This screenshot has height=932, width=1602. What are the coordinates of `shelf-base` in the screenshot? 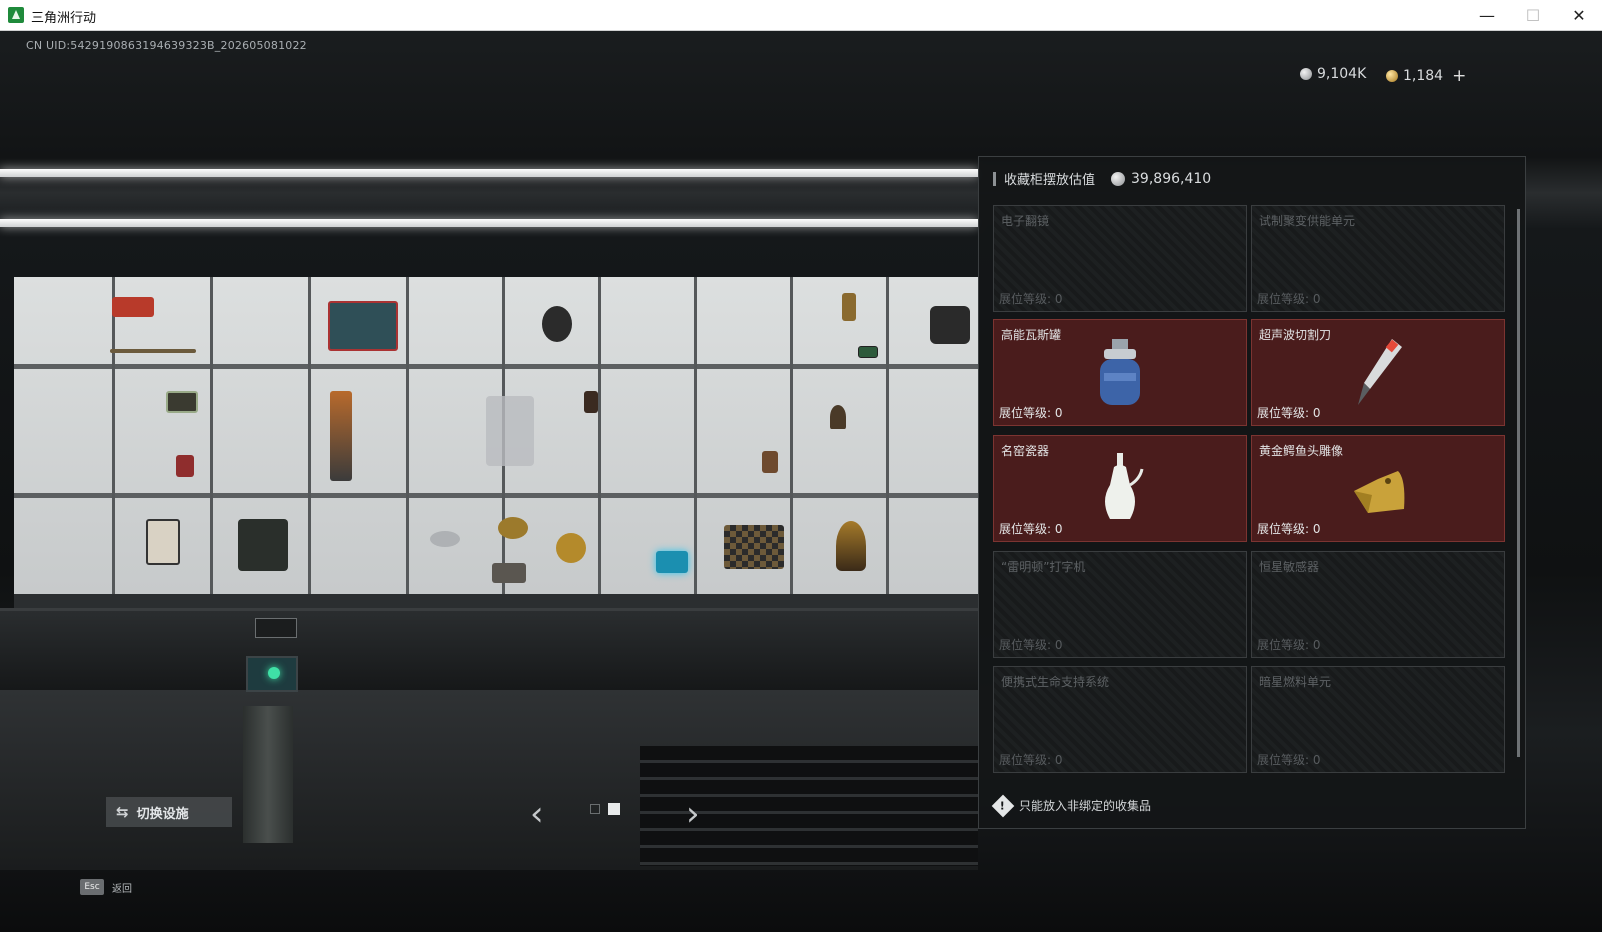 It's located at (496, 601).